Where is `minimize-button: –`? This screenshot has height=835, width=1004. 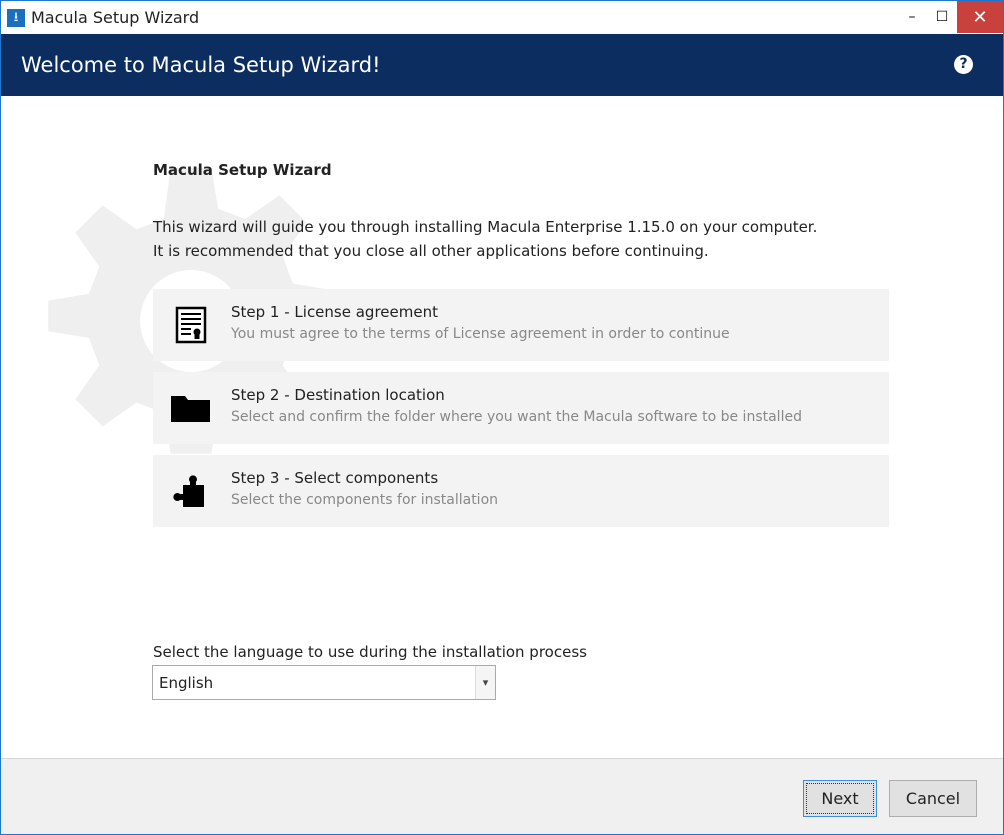
minimize-button: – is located at coordinates (912, 17).